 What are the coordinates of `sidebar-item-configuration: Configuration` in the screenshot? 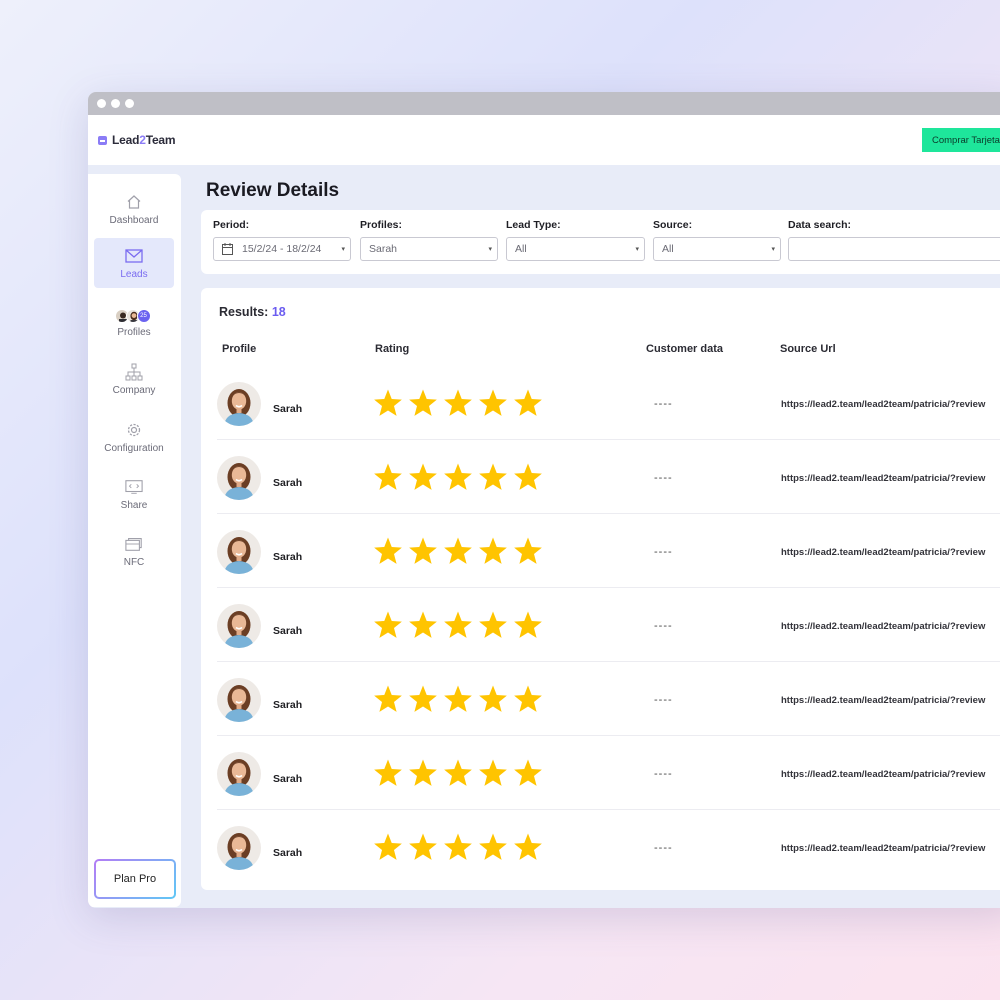 It's located at (134, 437).